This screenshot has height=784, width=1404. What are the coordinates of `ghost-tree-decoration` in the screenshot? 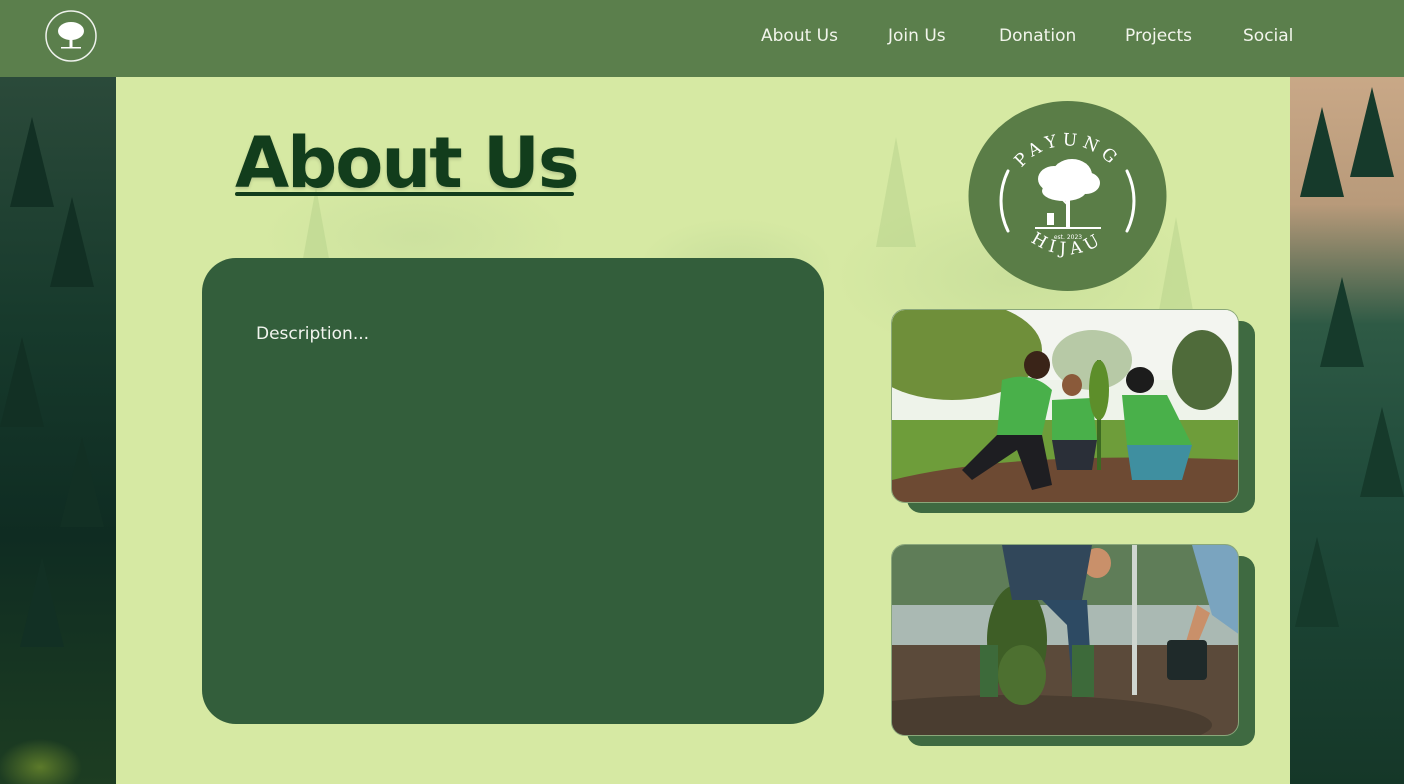 It's located at (896, 192).